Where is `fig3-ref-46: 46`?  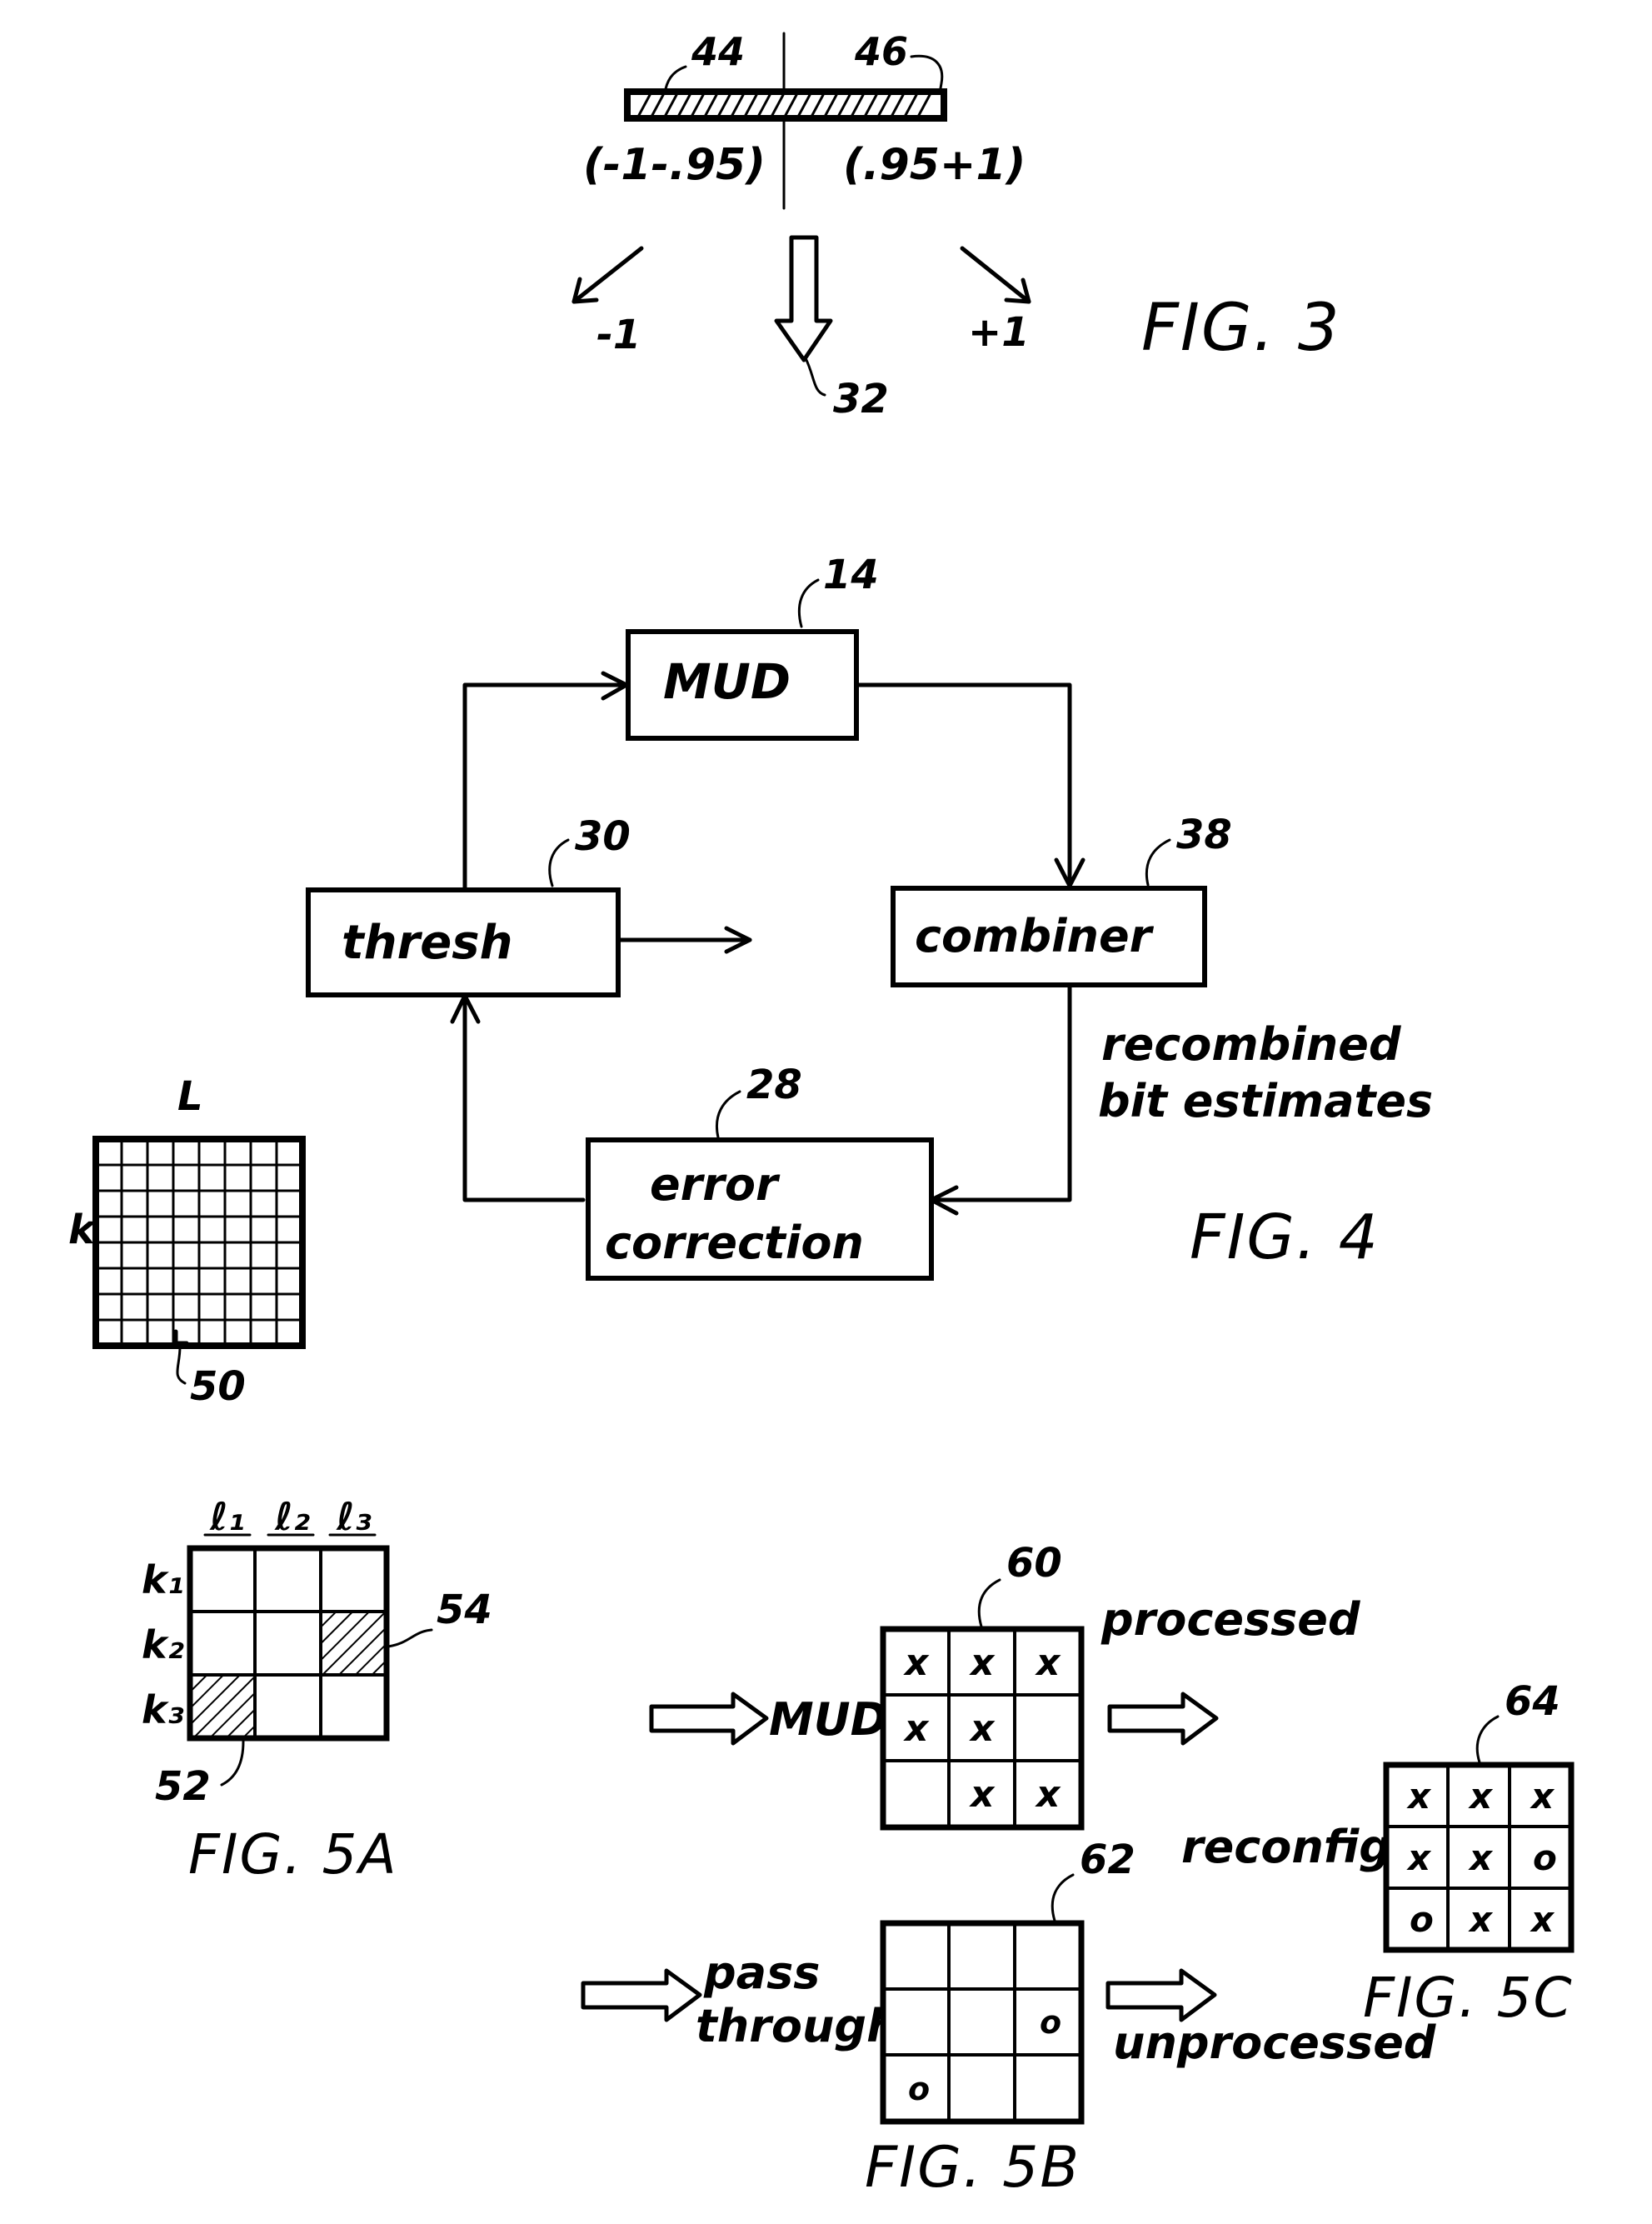
fig3-ref-46: 46 is located at coordinates (881, 51).